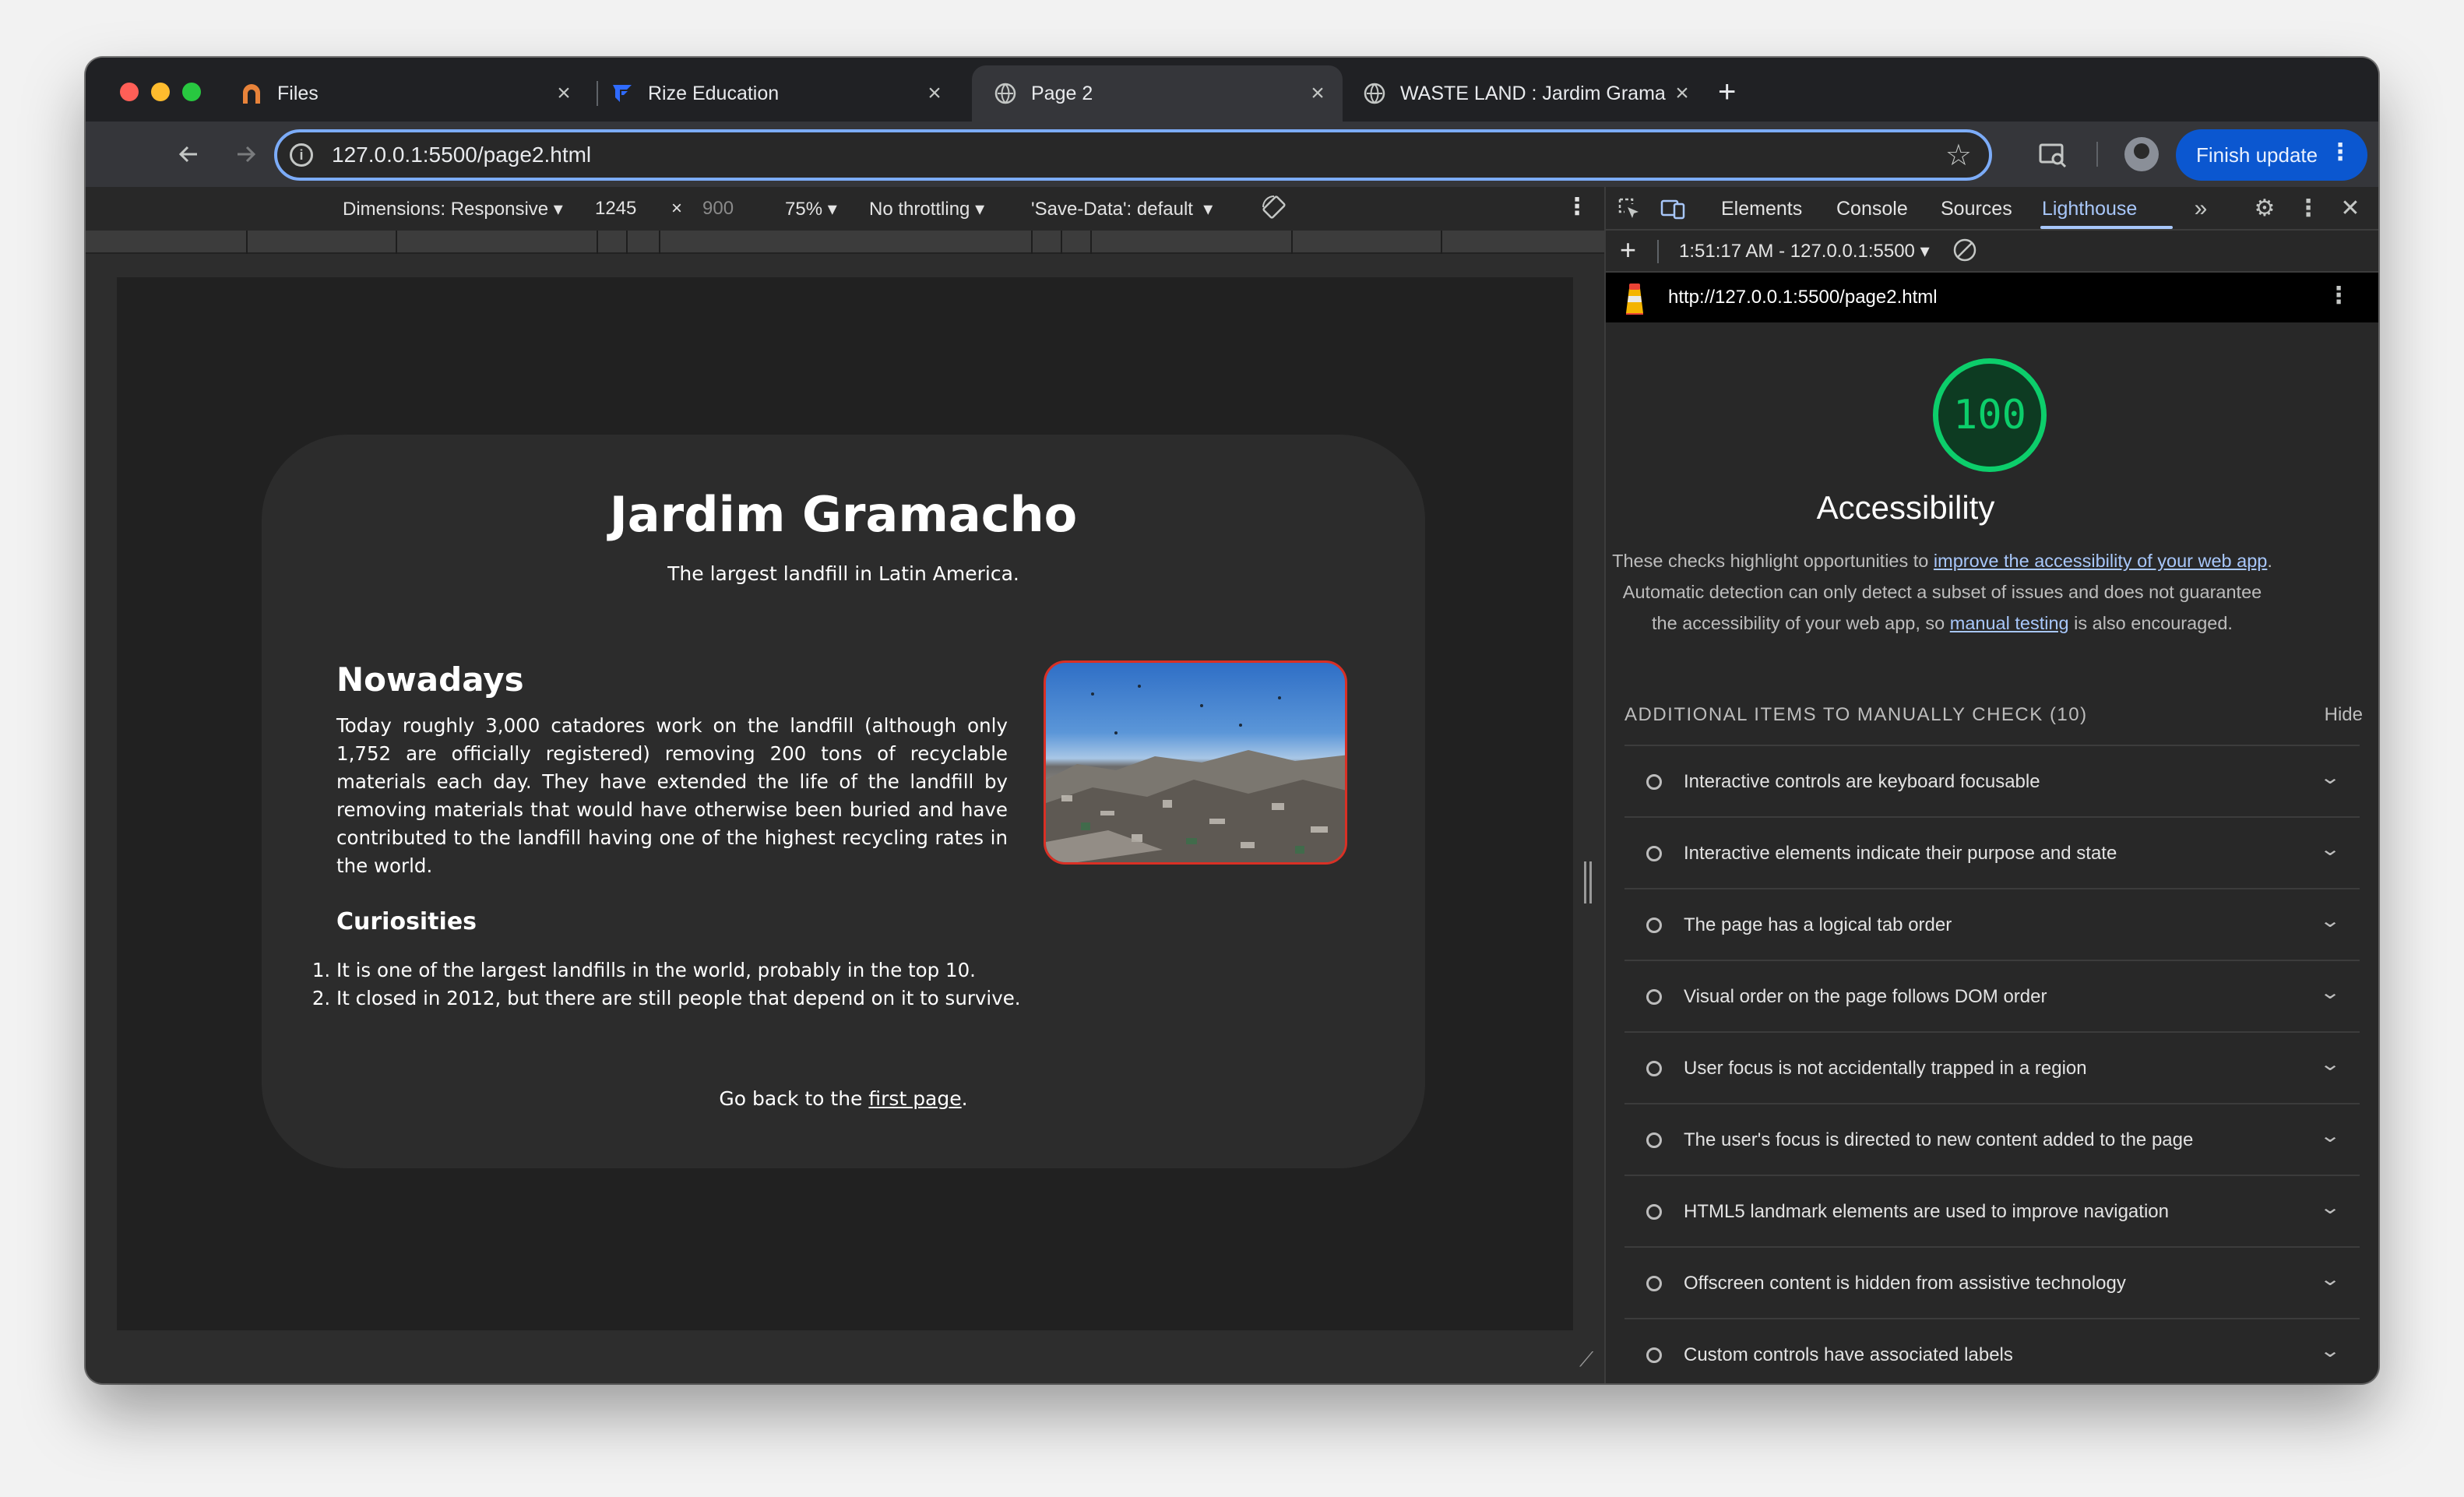 The image size is (2464, 1497). I want to click on throttling-select: No throttling ▾, so click(926, 209).